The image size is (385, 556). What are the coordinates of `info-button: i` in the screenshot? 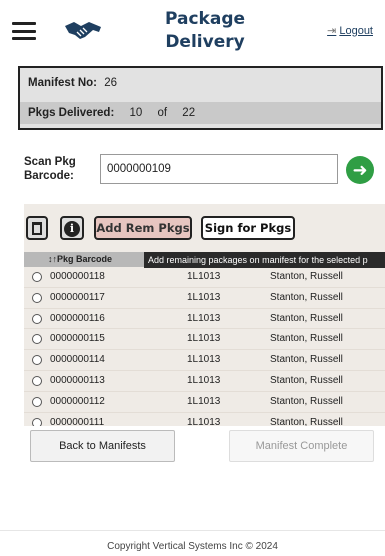 It's located at (72, 228).